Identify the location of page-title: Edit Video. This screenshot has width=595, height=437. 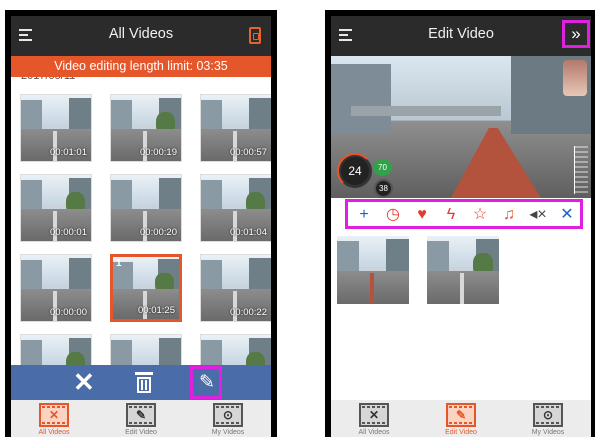
(461, 34).